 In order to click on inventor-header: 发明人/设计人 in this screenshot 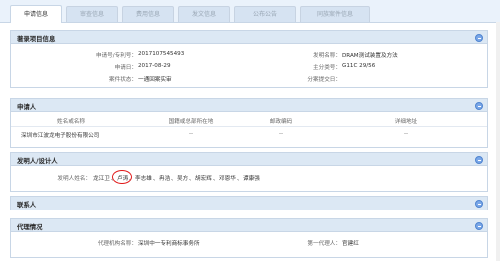, I will do `click(249, 159)`.